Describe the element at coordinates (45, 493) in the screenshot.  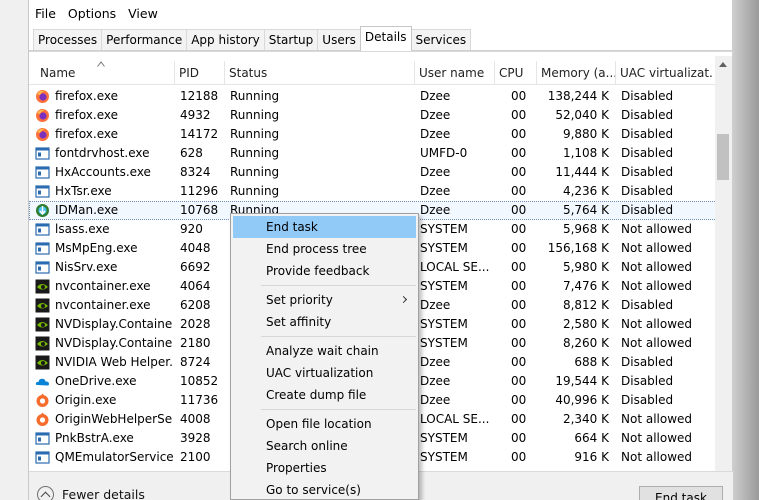
I see `chevron-up-circle-icon` at that location.